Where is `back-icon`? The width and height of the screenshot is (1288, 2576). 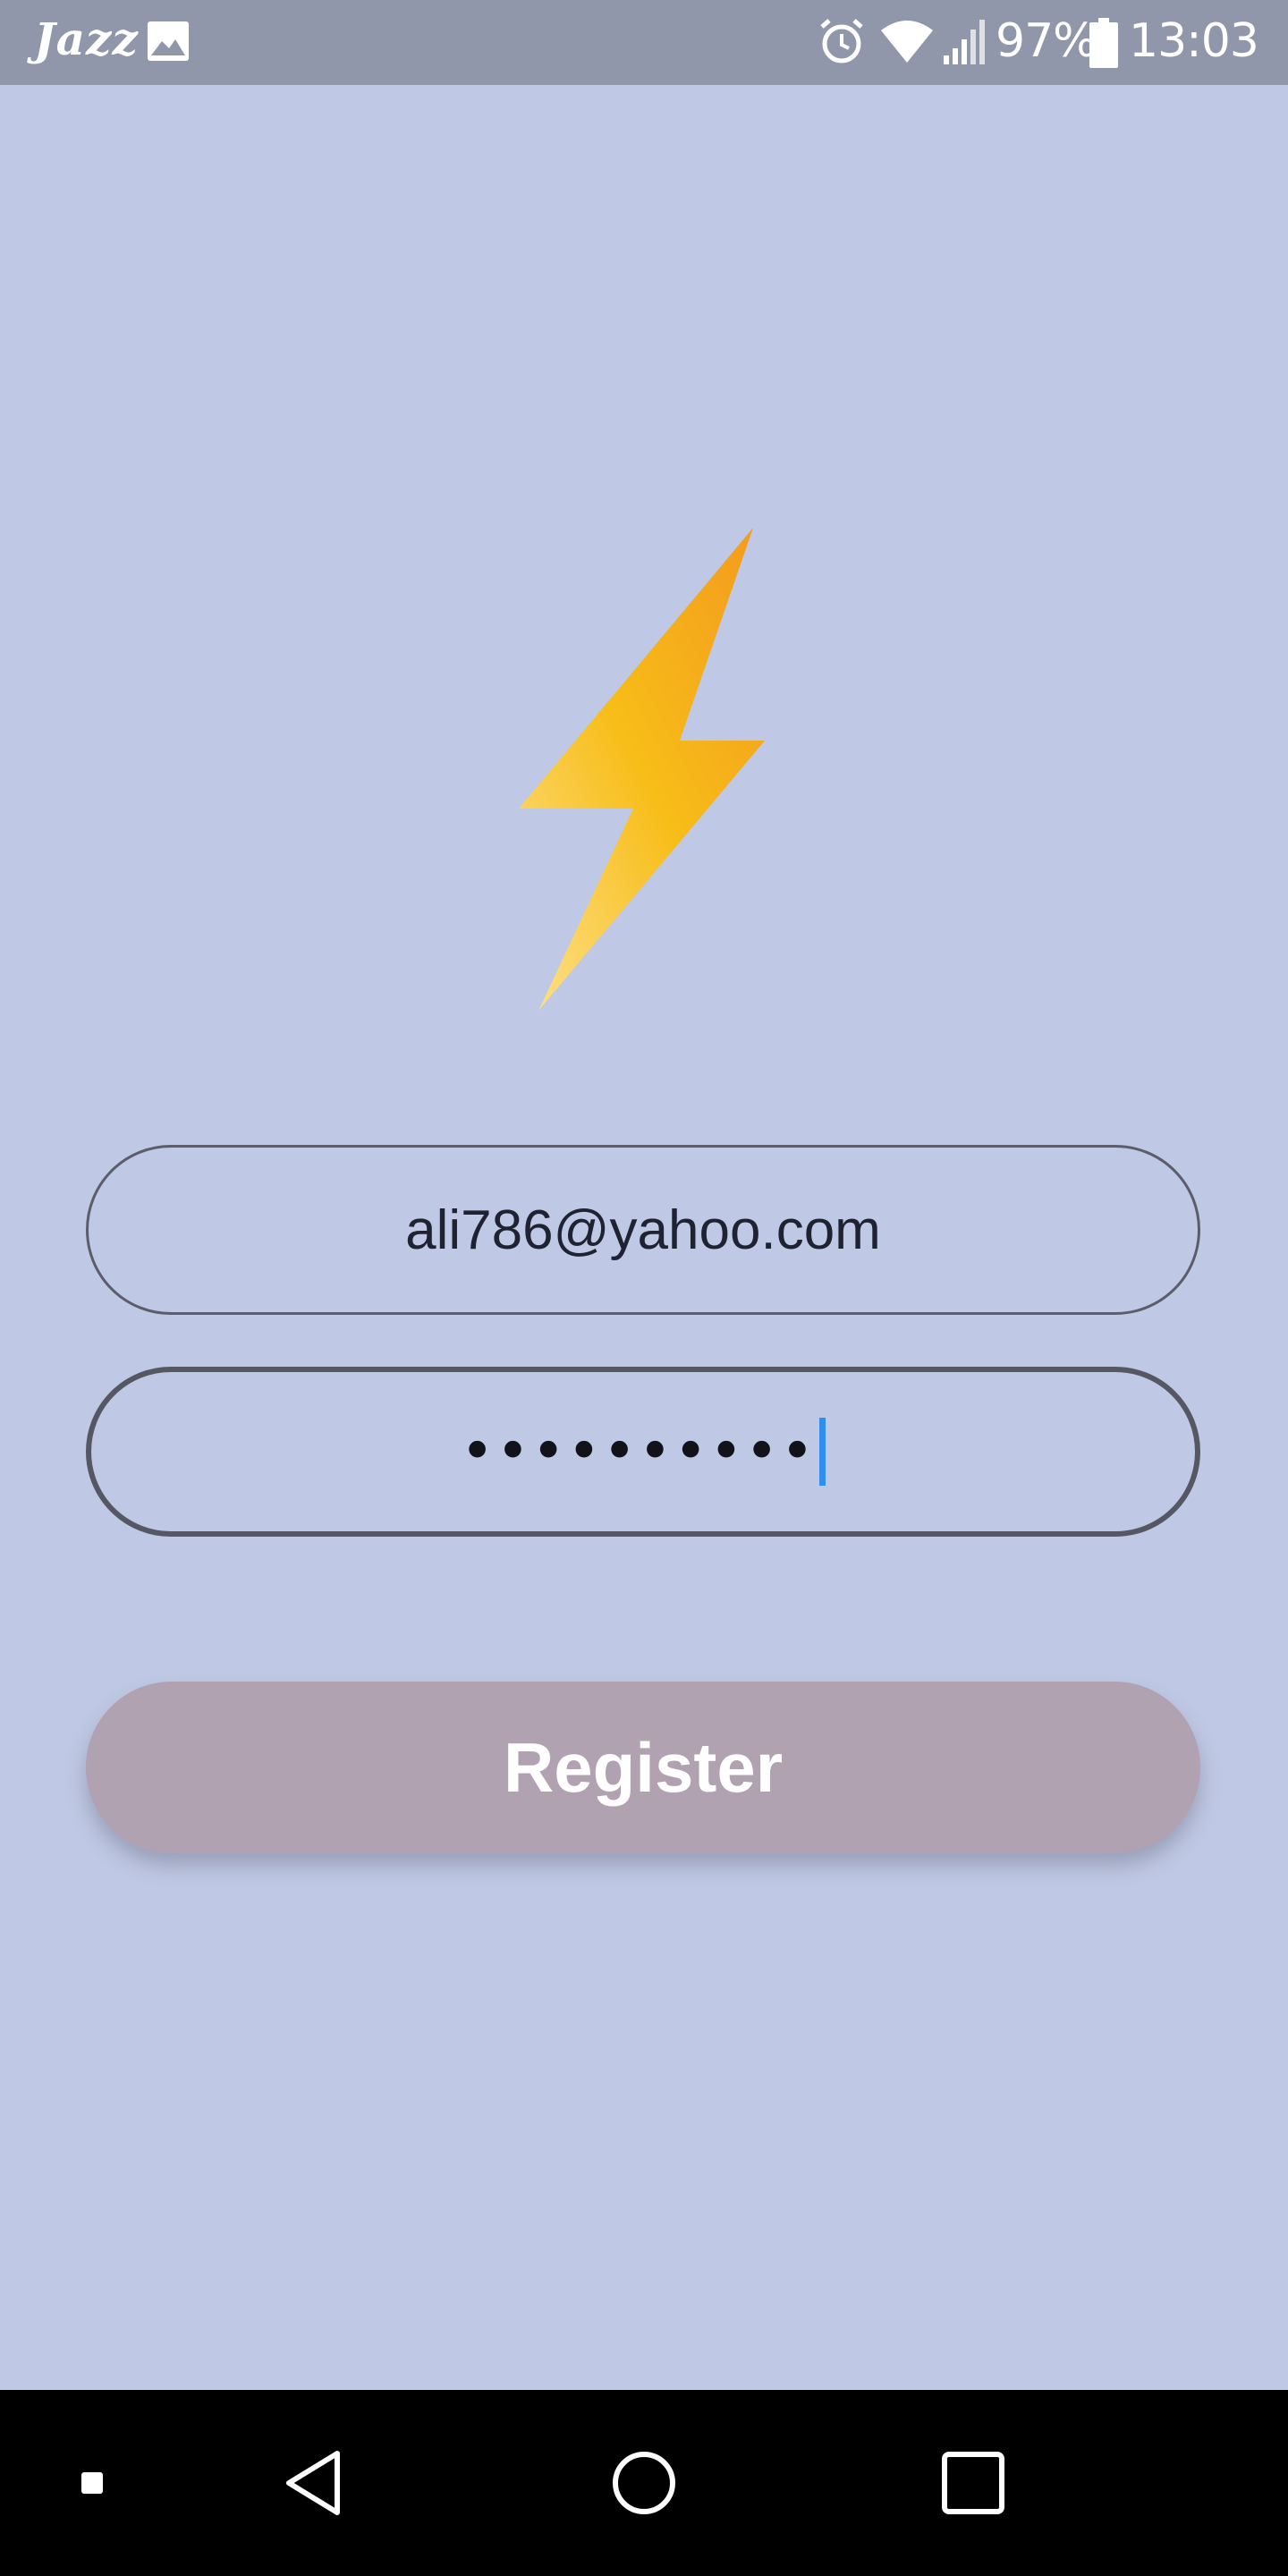
back-icon is located at coordinates (313, 2483).